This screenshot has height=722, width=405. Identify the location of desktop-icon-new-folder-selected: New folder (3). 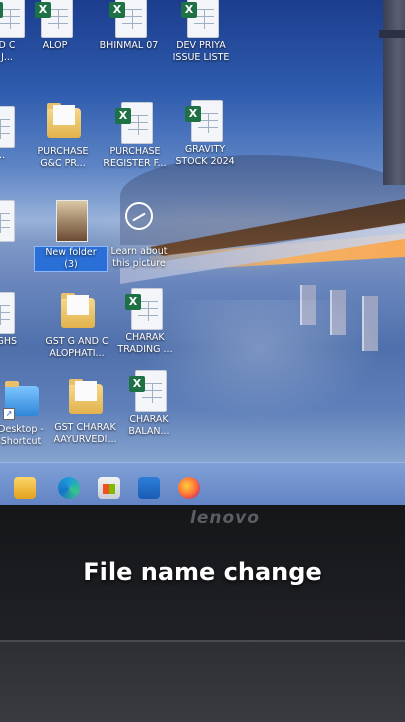
(71, 236).